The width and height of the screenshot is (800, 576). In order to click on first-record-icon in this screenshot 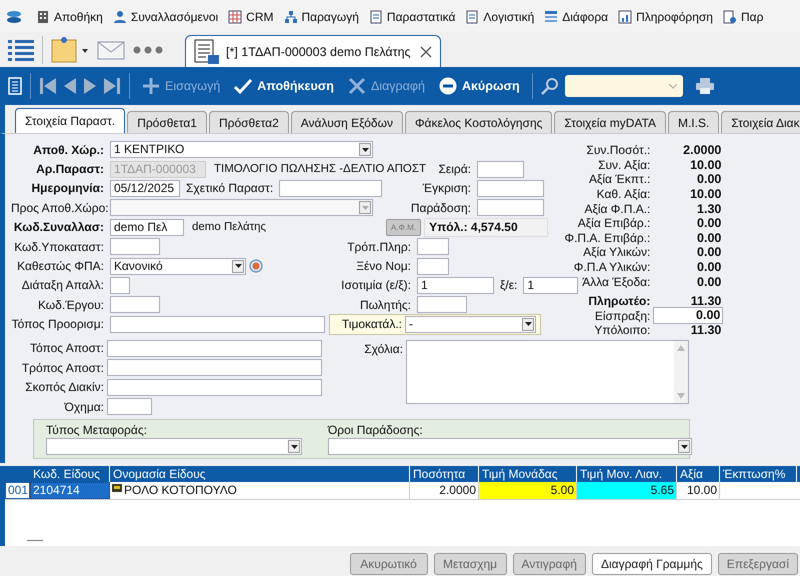, I will do `click(48, 86)`.